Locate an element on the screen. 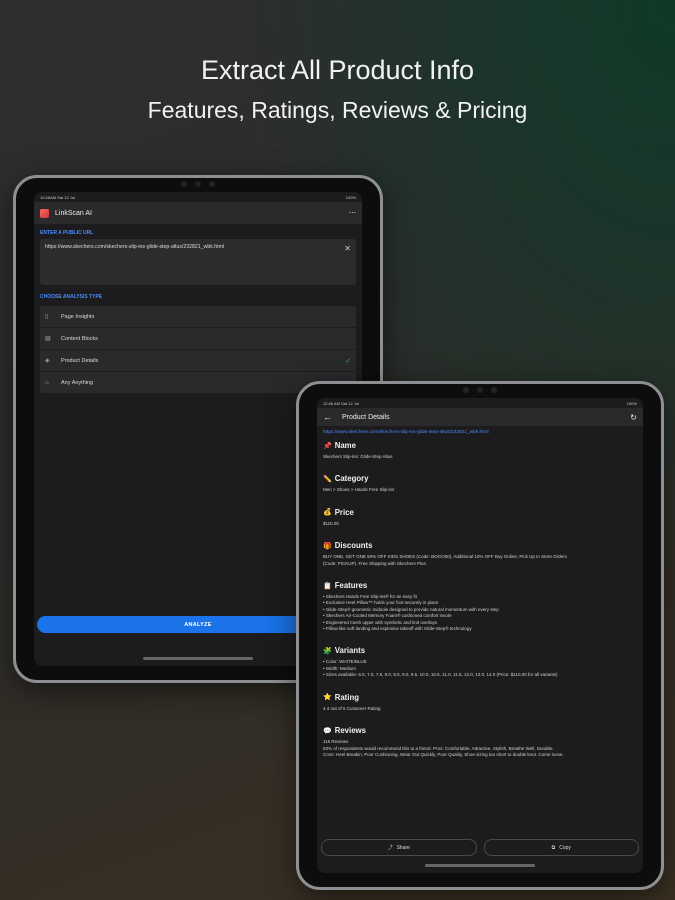 The image size is (675, 900). bag-icon: ◈ is located at coordinates (47, 361).